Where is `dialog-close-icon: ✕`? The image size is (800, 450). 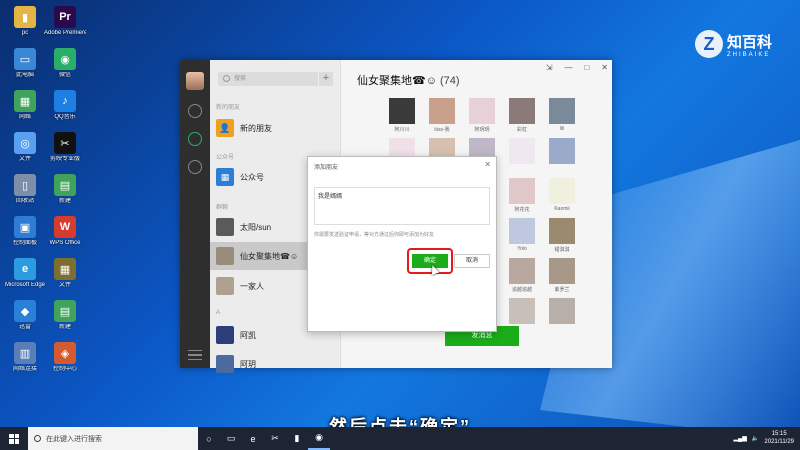
dialog-close-icon: ✕ is located at coordinates (487, 164).